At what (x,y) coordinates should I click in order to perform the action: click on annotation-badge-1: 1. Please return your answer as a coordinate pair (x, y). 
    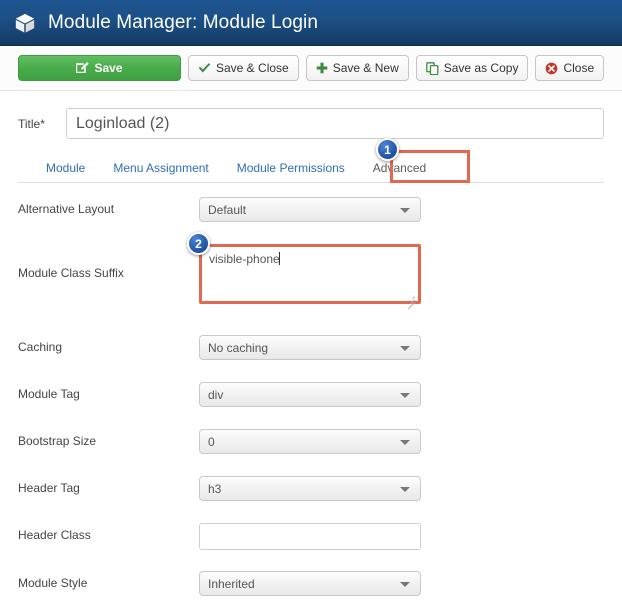
    Looking at the image, I should click on (387, 149).